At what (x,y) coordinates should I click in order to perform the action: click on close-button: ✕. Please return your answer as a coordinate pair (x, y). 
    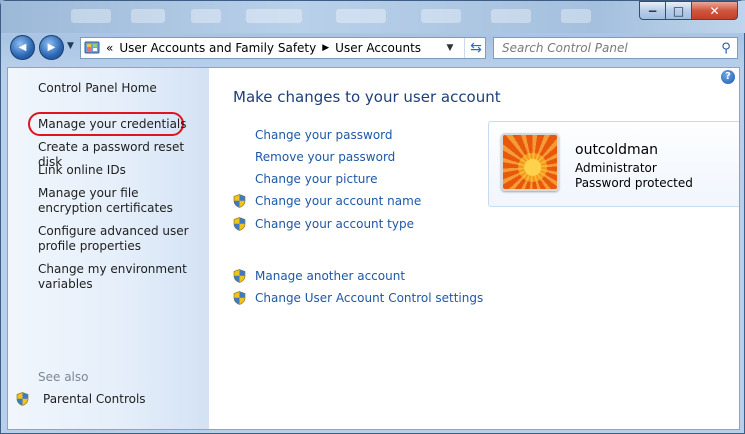
    Looking at the image, I should click on (715, 10).